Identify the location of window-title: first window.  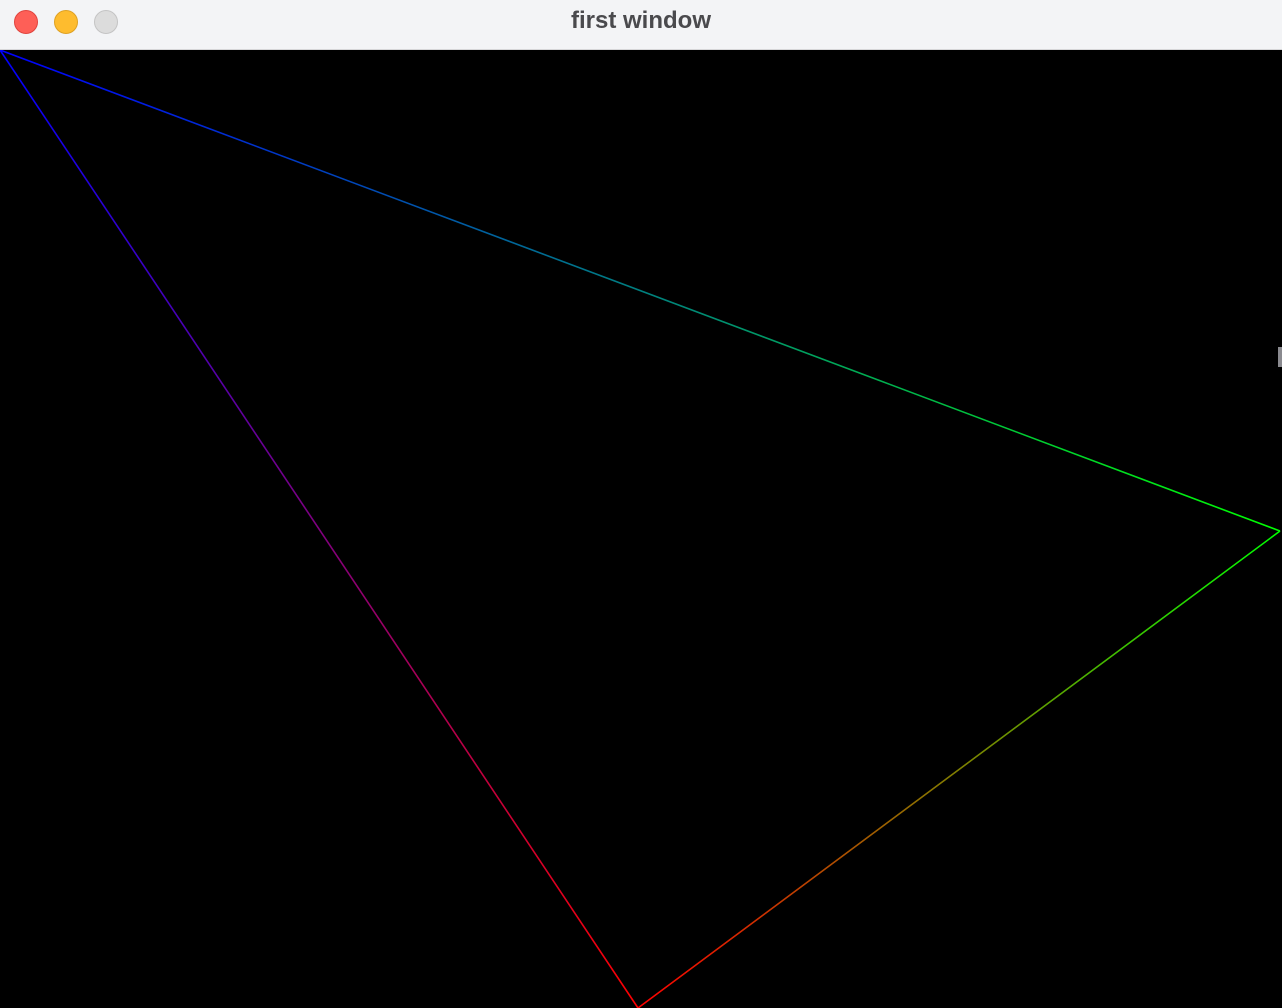
(641, 20).